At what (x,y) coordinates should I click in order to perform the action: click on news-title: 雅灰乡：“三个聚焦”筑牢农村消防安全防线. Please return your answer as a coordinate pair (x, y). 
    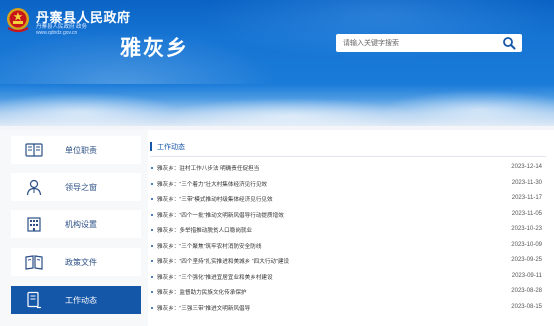
    Looking at the image, I should click on (209, 246).